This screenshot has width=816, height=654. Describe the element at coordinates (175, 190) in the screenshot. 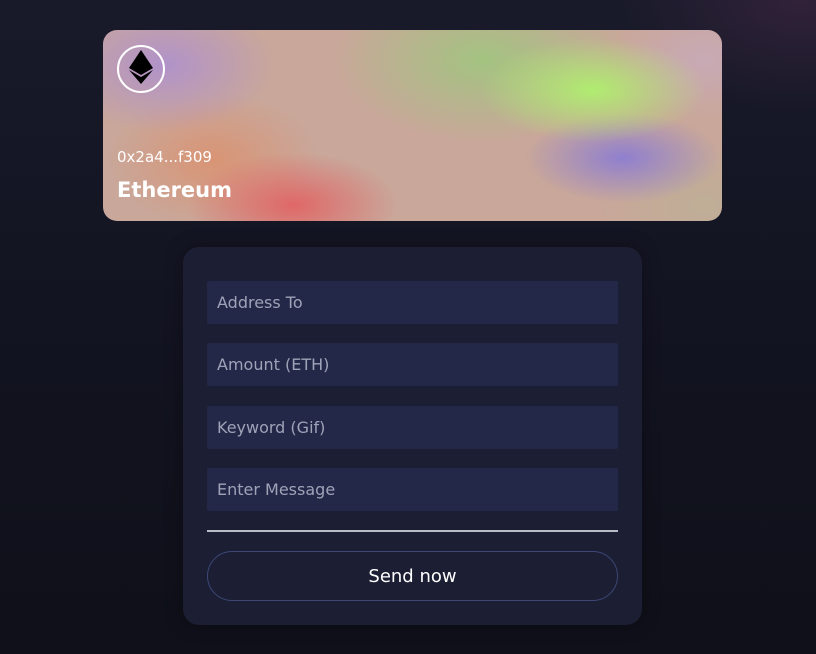

I see `network-name: Ethereum` at that location.